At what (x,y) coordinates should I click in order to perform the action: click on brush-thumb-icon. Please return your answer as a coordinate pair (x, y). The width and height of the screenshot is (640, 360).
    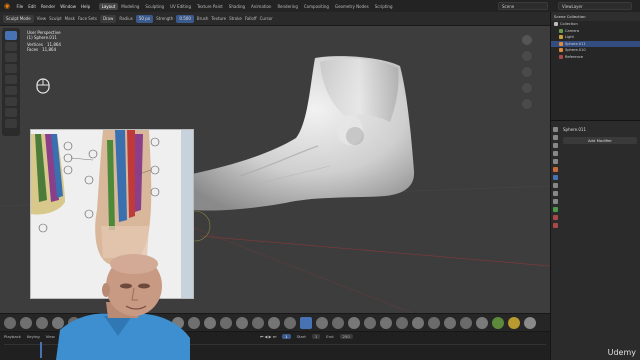
    Looking at the image, I should click on (370, 323).